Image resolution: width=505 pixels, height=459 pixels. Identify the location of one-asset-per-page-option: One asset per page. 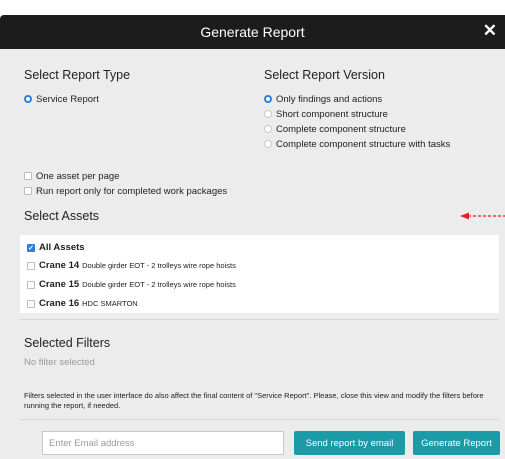
(71, 176).